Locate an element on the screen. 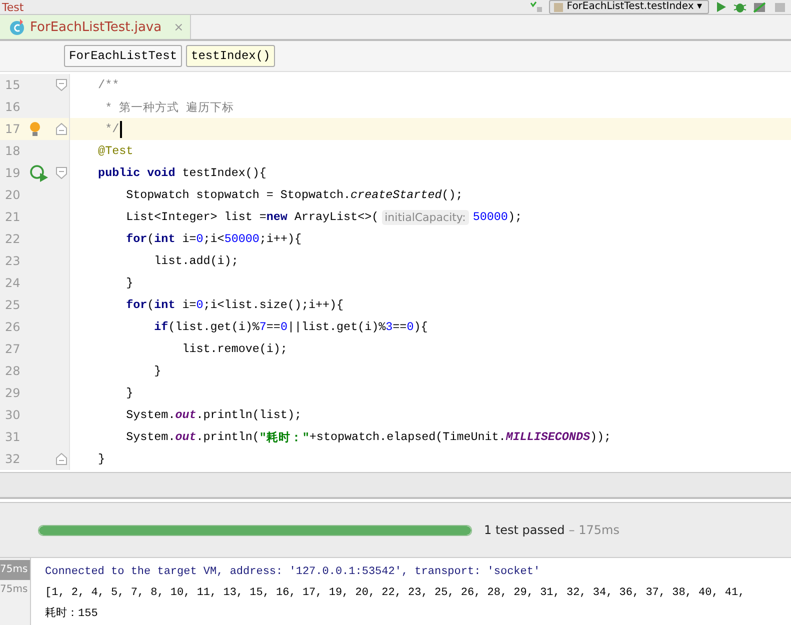 The image size is (791, 625). code-line: if(list.get(i)%7==0||list.get(i)%3==0){ is located at coordinates (290, 327).